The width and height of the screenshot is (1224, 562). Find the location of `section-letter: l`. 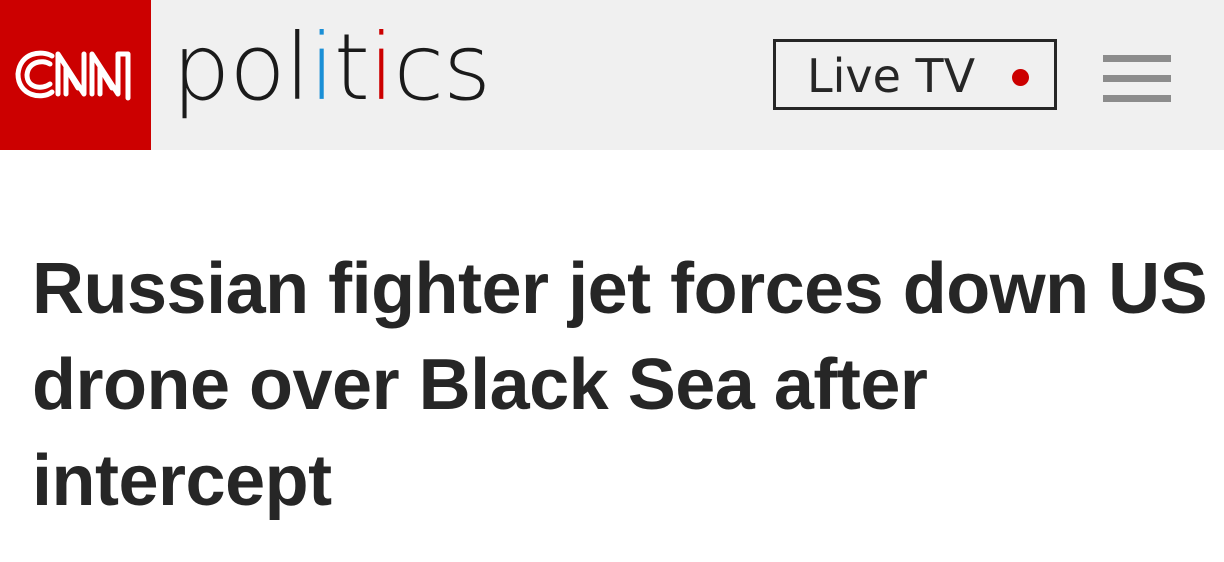

section-letter: l is located at coordinates (297, 67).